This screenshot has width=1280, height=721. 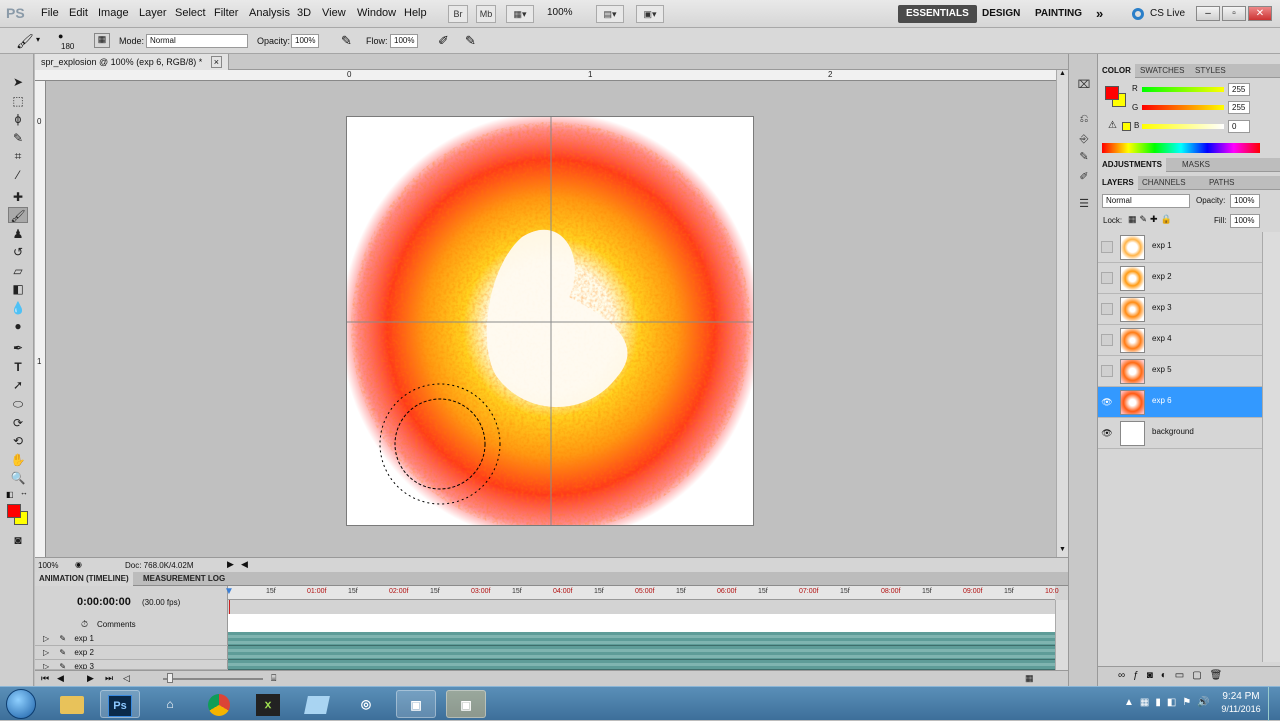 What do you see at coordinates (1029, 678) in the screenshot?
I see `convert-to-frames-icon: ▦` at bounding box center [1029, 678].